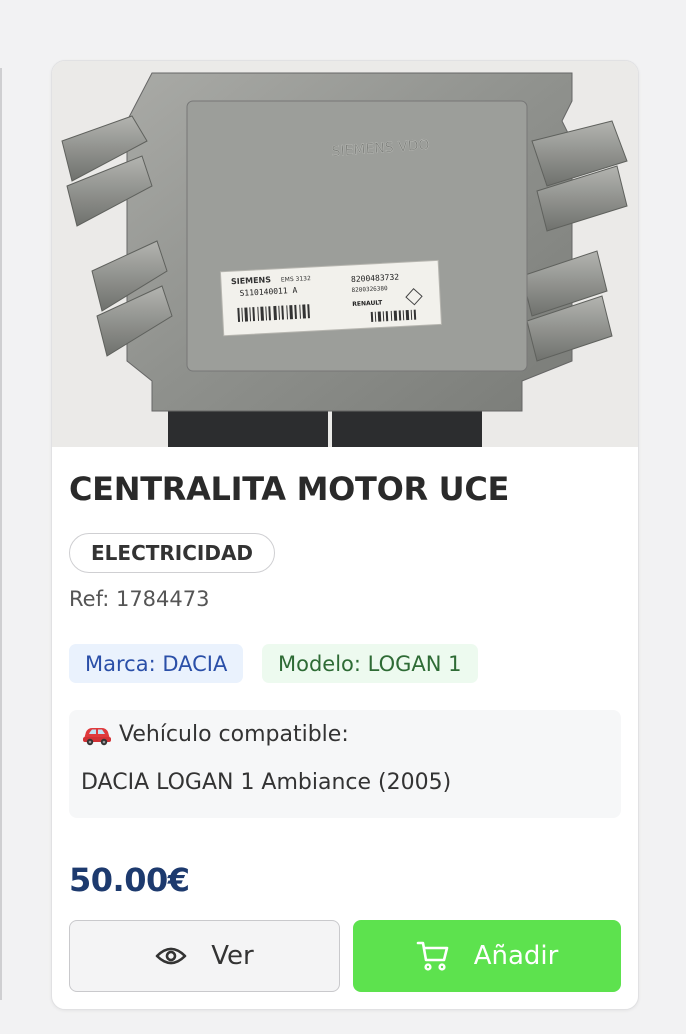 This screenshot has height=1034, width=686. Describe the element at coordinates (266, 782) in the screenshot. I see `compatible-vehicle-name: DACIA LOGAN 1 Ambiance (2005)` at that location.